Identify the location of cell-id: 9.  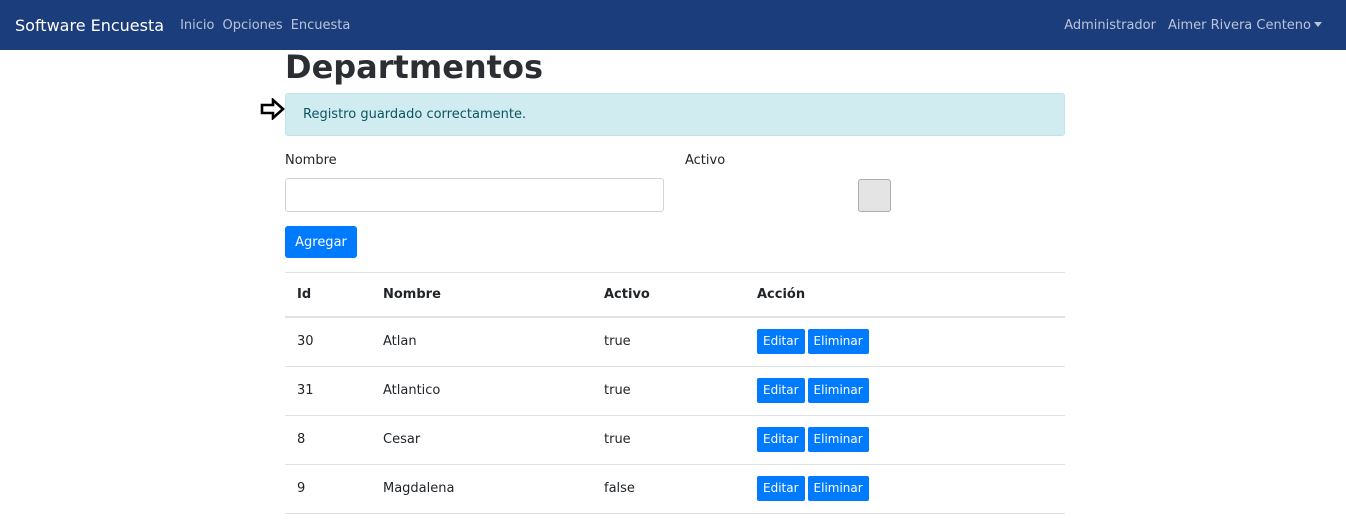
(334, 489).